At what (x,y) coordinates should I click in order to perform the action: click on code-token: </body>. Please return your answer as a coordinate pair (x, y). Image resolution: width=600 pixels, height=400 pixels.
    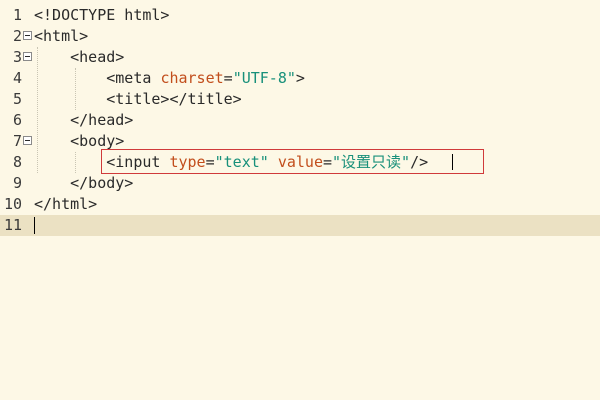
    Looking at the image, I should click on (84, 183).